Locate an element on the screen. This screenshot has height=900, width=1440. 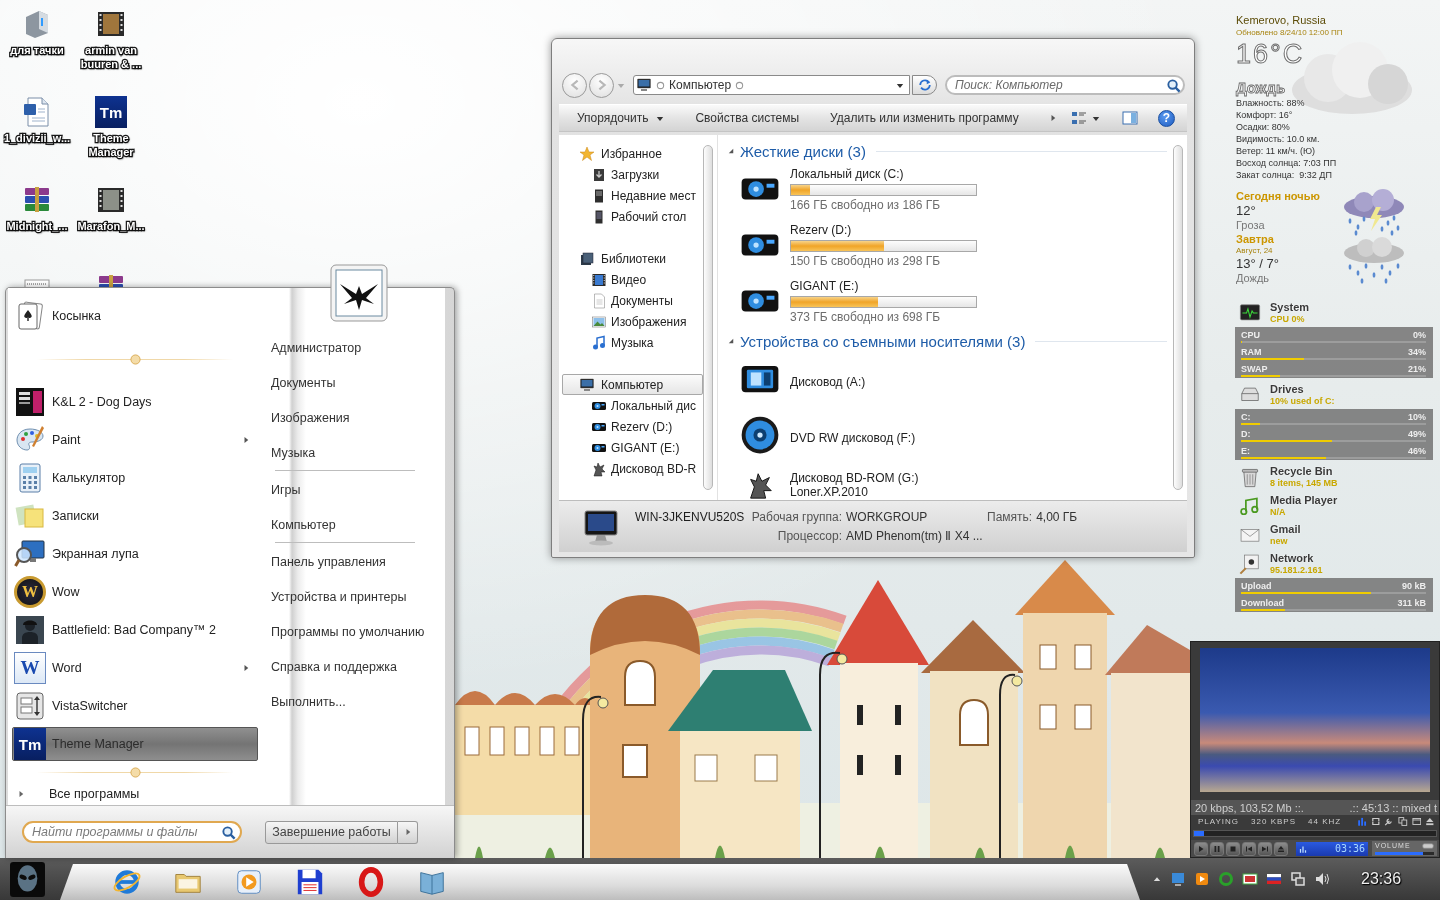
menu-item: Программы по умолчанию is located at coordinates (353, 631).